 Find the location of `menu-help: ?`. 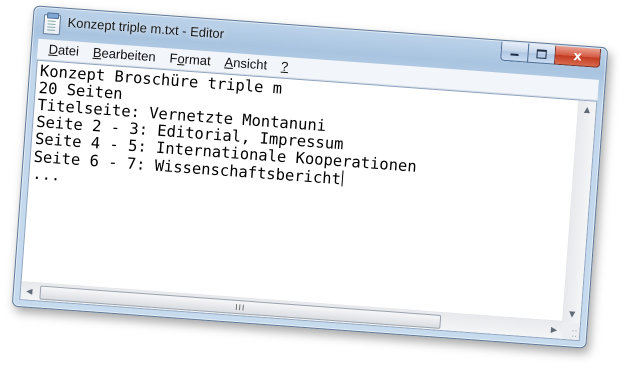

menu-help: ? is located at coordinates (284, 67).